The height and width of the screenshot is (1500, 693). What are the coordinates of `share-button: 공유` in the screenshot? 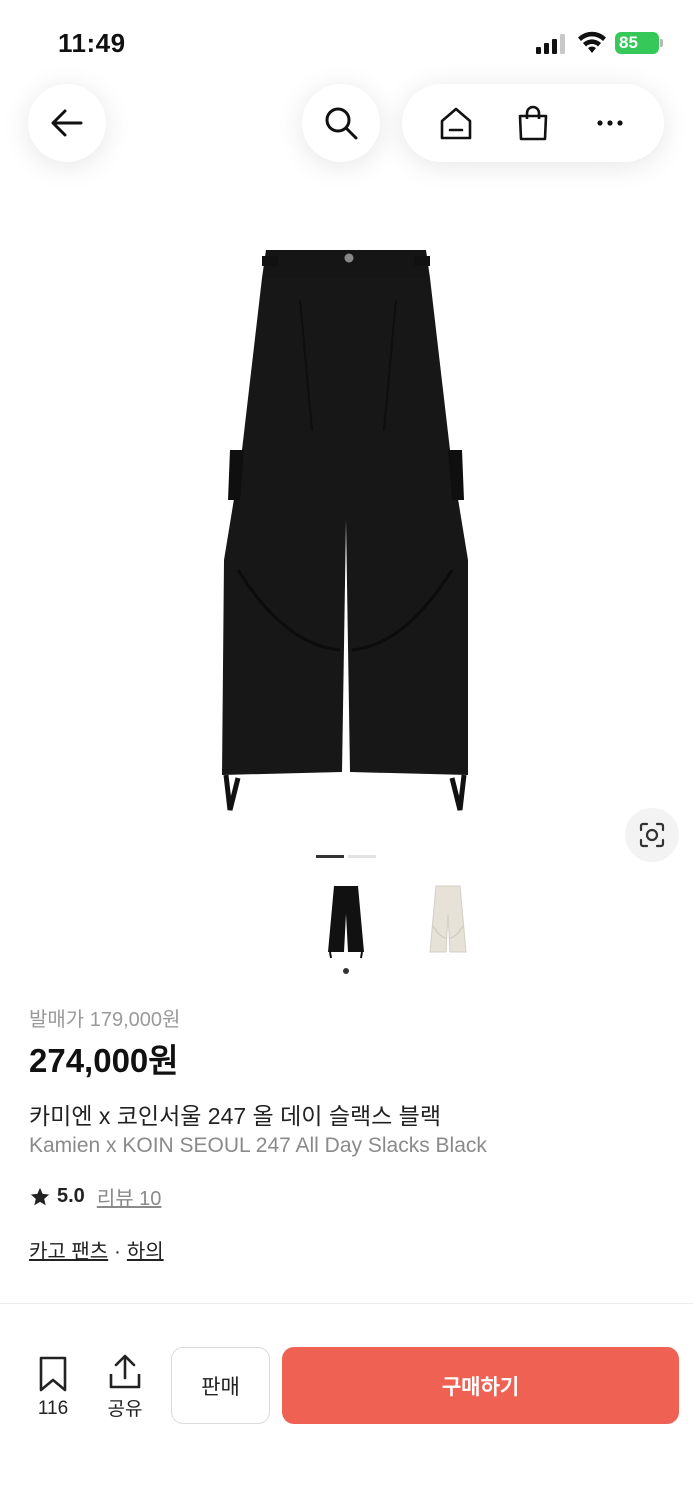 It's located at (125, 1387).